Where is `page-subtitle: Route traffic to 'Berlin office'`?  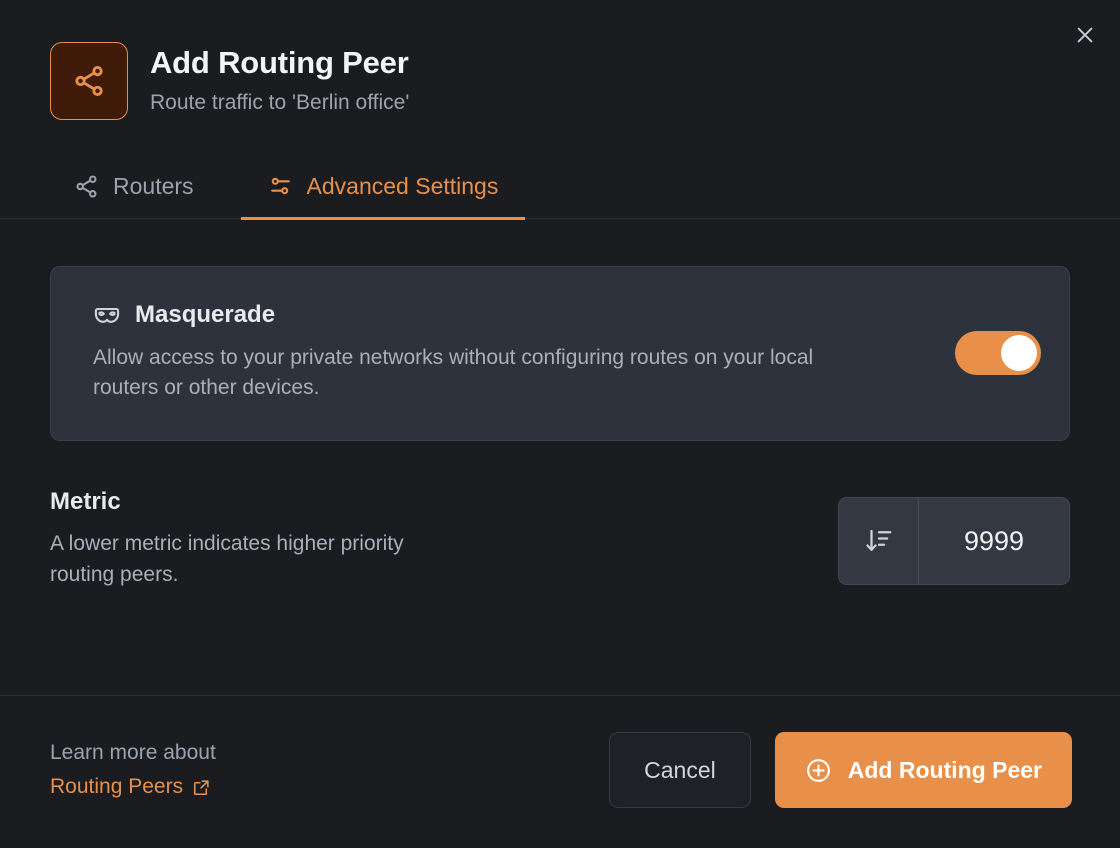 page-subtitle: Route traffic to 'Berlin office' is located at coordinates (280, 103).